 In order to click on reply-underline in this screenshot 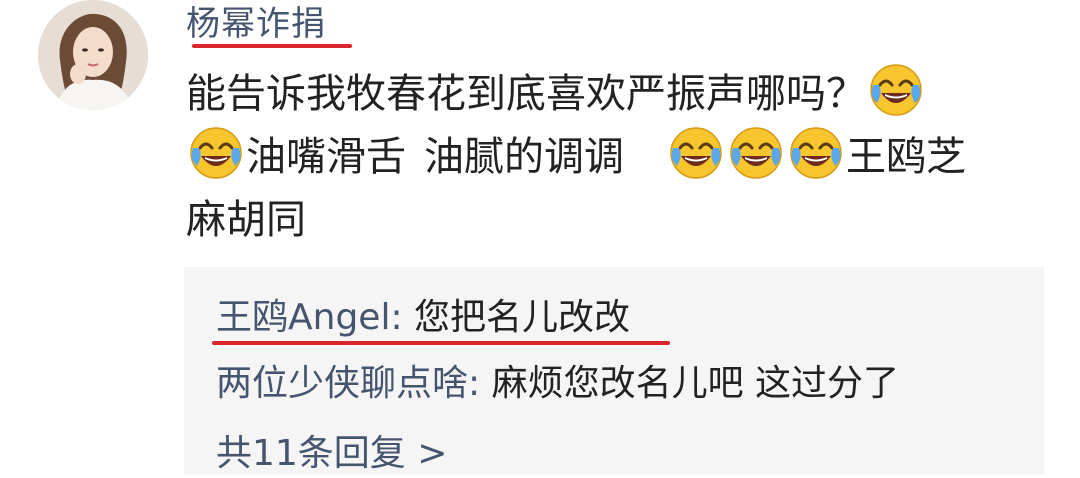, I will do `click(441, 343)`.